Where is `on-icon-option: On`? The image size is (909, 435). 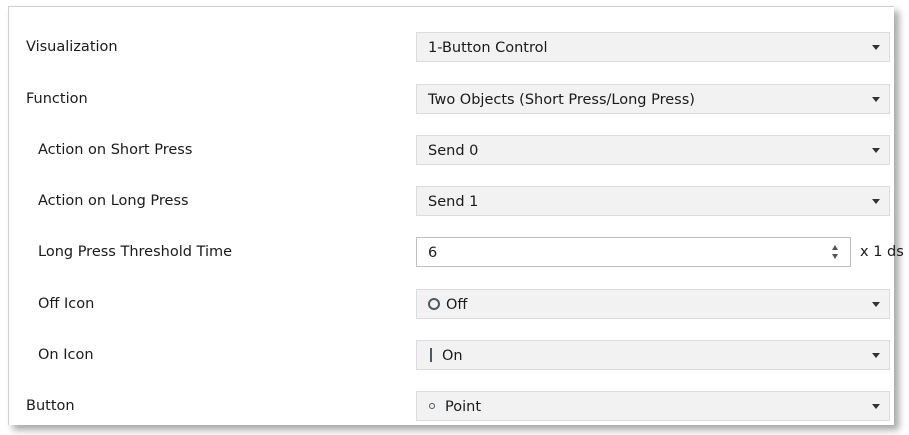
on-icon-option: On is located at coordinates (445, 356).